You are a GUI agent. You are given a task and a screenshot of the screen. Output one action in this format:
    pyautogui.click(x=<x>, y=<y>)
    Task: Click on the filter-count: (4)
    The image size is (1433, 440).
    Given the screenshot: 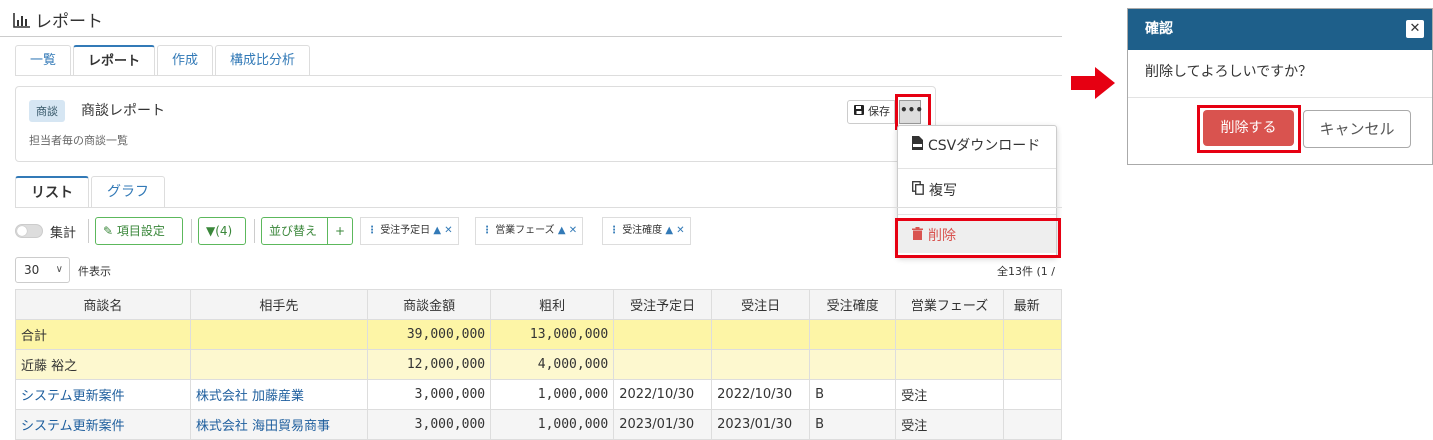 What is the action you would take?
    pyautogui.click(x=224, y=231)
    